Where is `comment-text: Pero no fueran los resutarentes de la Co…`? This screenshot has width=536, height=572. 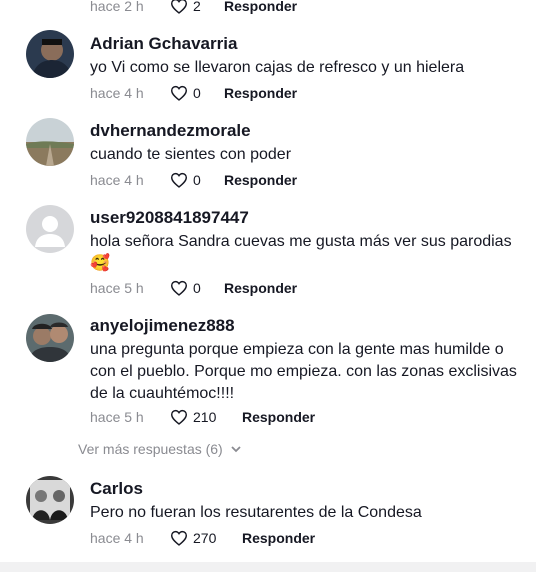 comment-text: Pero no fueran los resutarentes de la Co… is located at coordinates (256, 512).